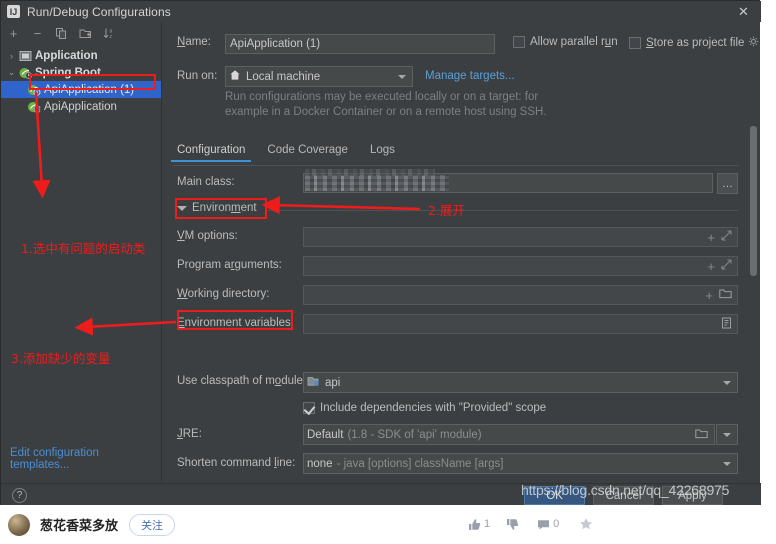 The height and width of the screenshot is (544, 776). Describe the element at coordinates (414, 434) in the screenshot. I see `jre-value-hint: (1.8 - SDK of 'api' module)` at that location.